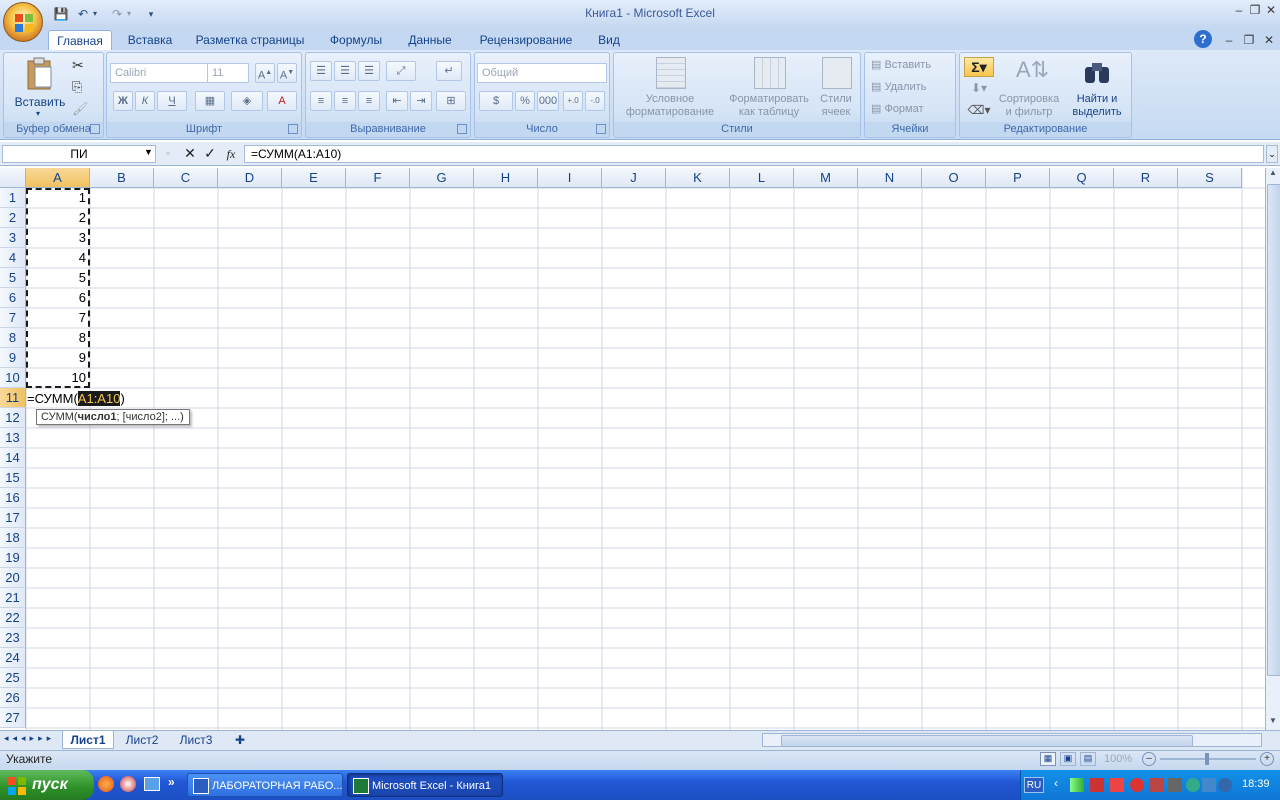  I want to click on office-button, so click(23, 22).